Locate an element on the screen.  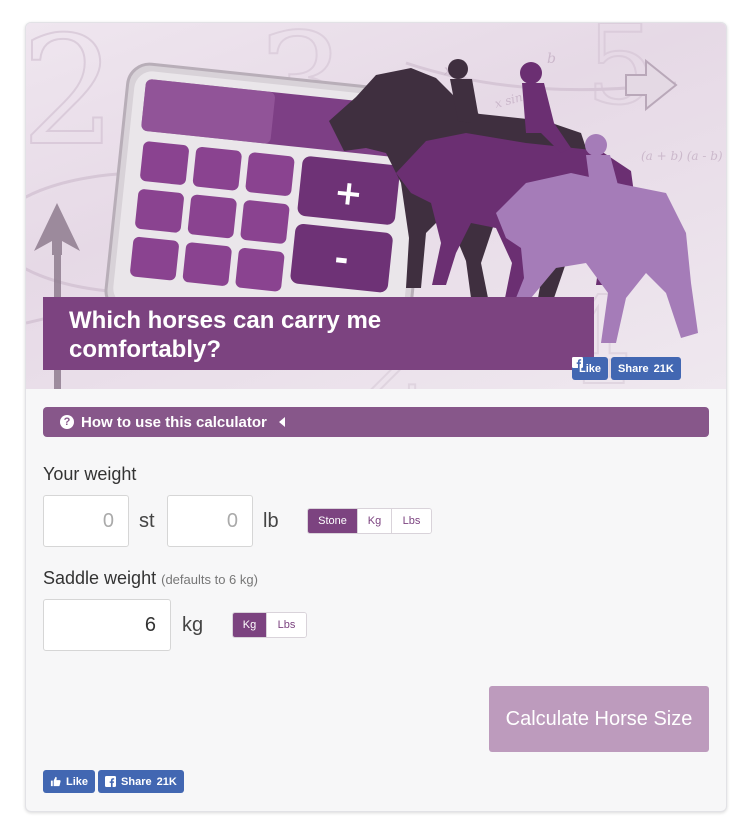
thumbs-up-icon is located at coordinates (55, 781).